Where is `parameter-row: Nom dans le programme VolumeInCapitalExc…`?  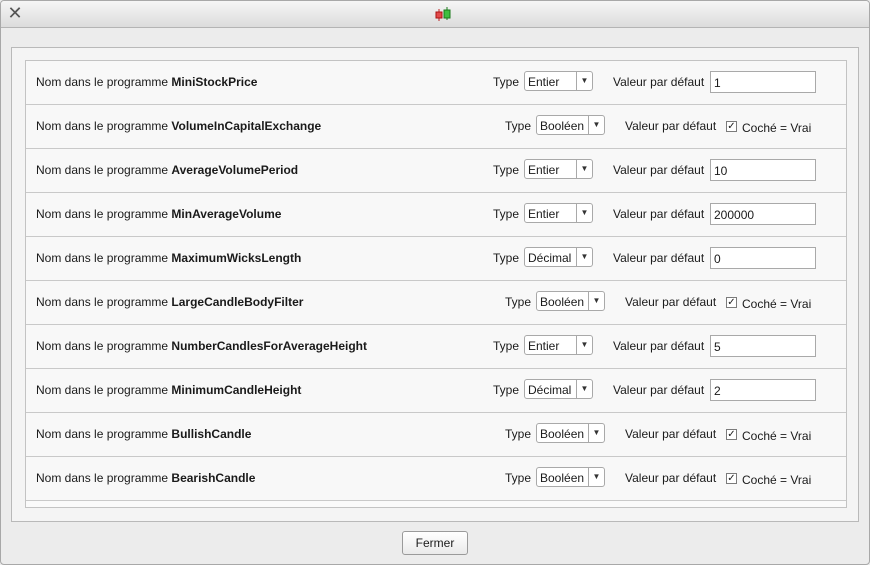
parameter-row: Nom dans le programme VolumeInCapitalExc… is located at coordinates (436, 127).